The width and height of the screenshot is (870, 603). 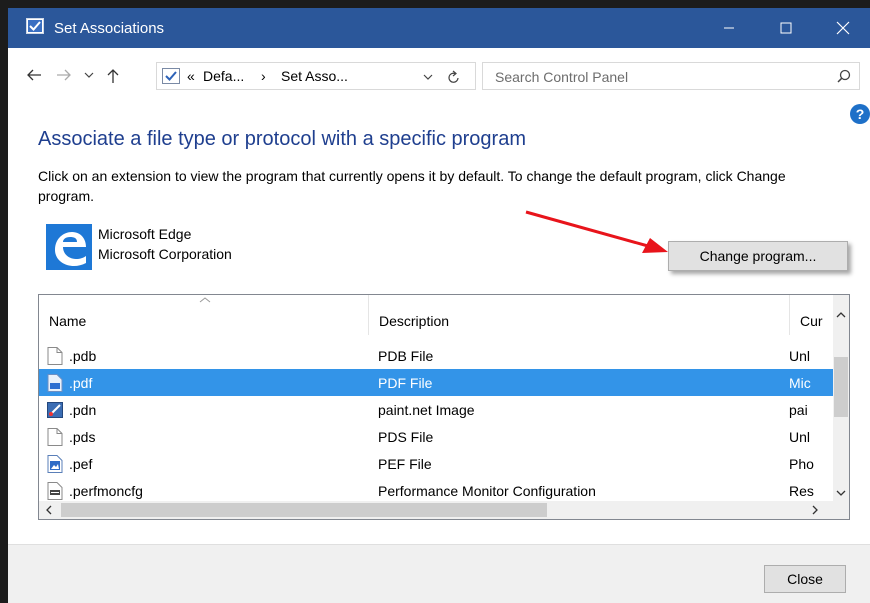 I want to click on sort-ascending-icon, so click(x=205, y=300).